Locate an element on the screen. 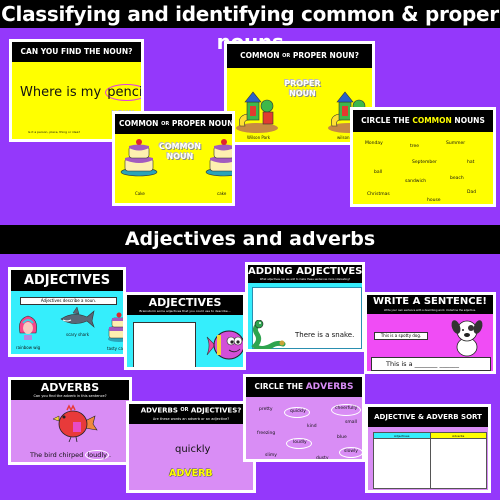 This screenshot has width=500, height=500. column-header: Adjectives is located at coordinates (402, 436).